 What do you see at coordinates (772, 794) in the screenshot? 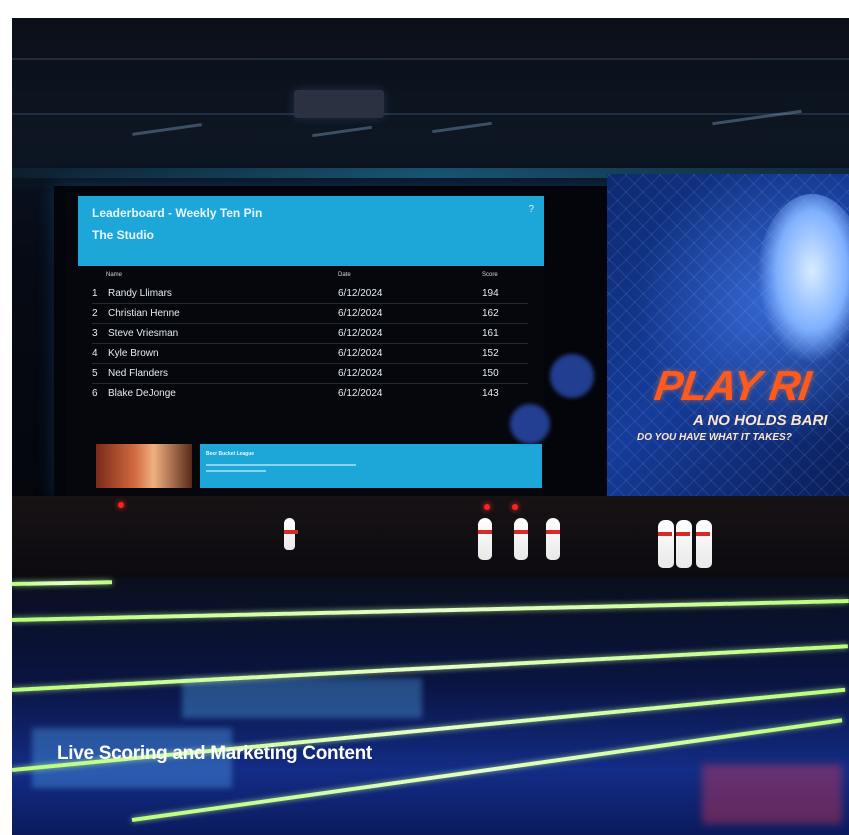
I see `graphic-reflection` at bounding box center [772, 794].